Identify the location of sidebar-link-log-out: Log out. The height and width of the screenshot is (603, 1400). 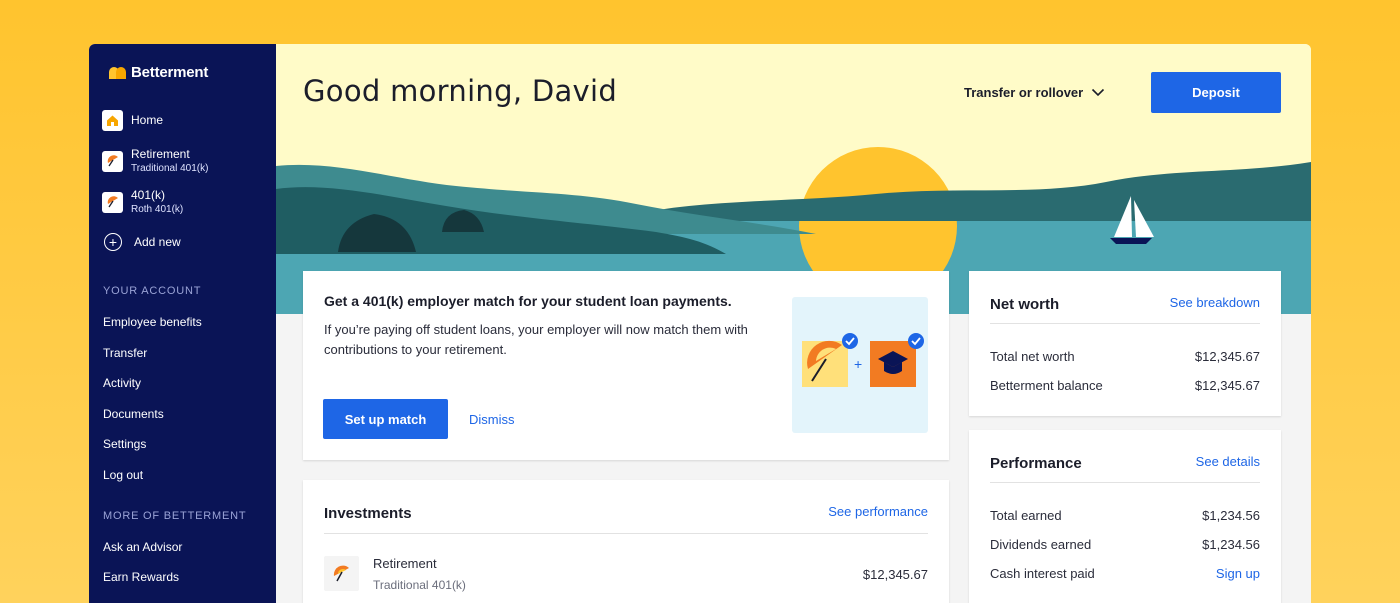
(123, 475).